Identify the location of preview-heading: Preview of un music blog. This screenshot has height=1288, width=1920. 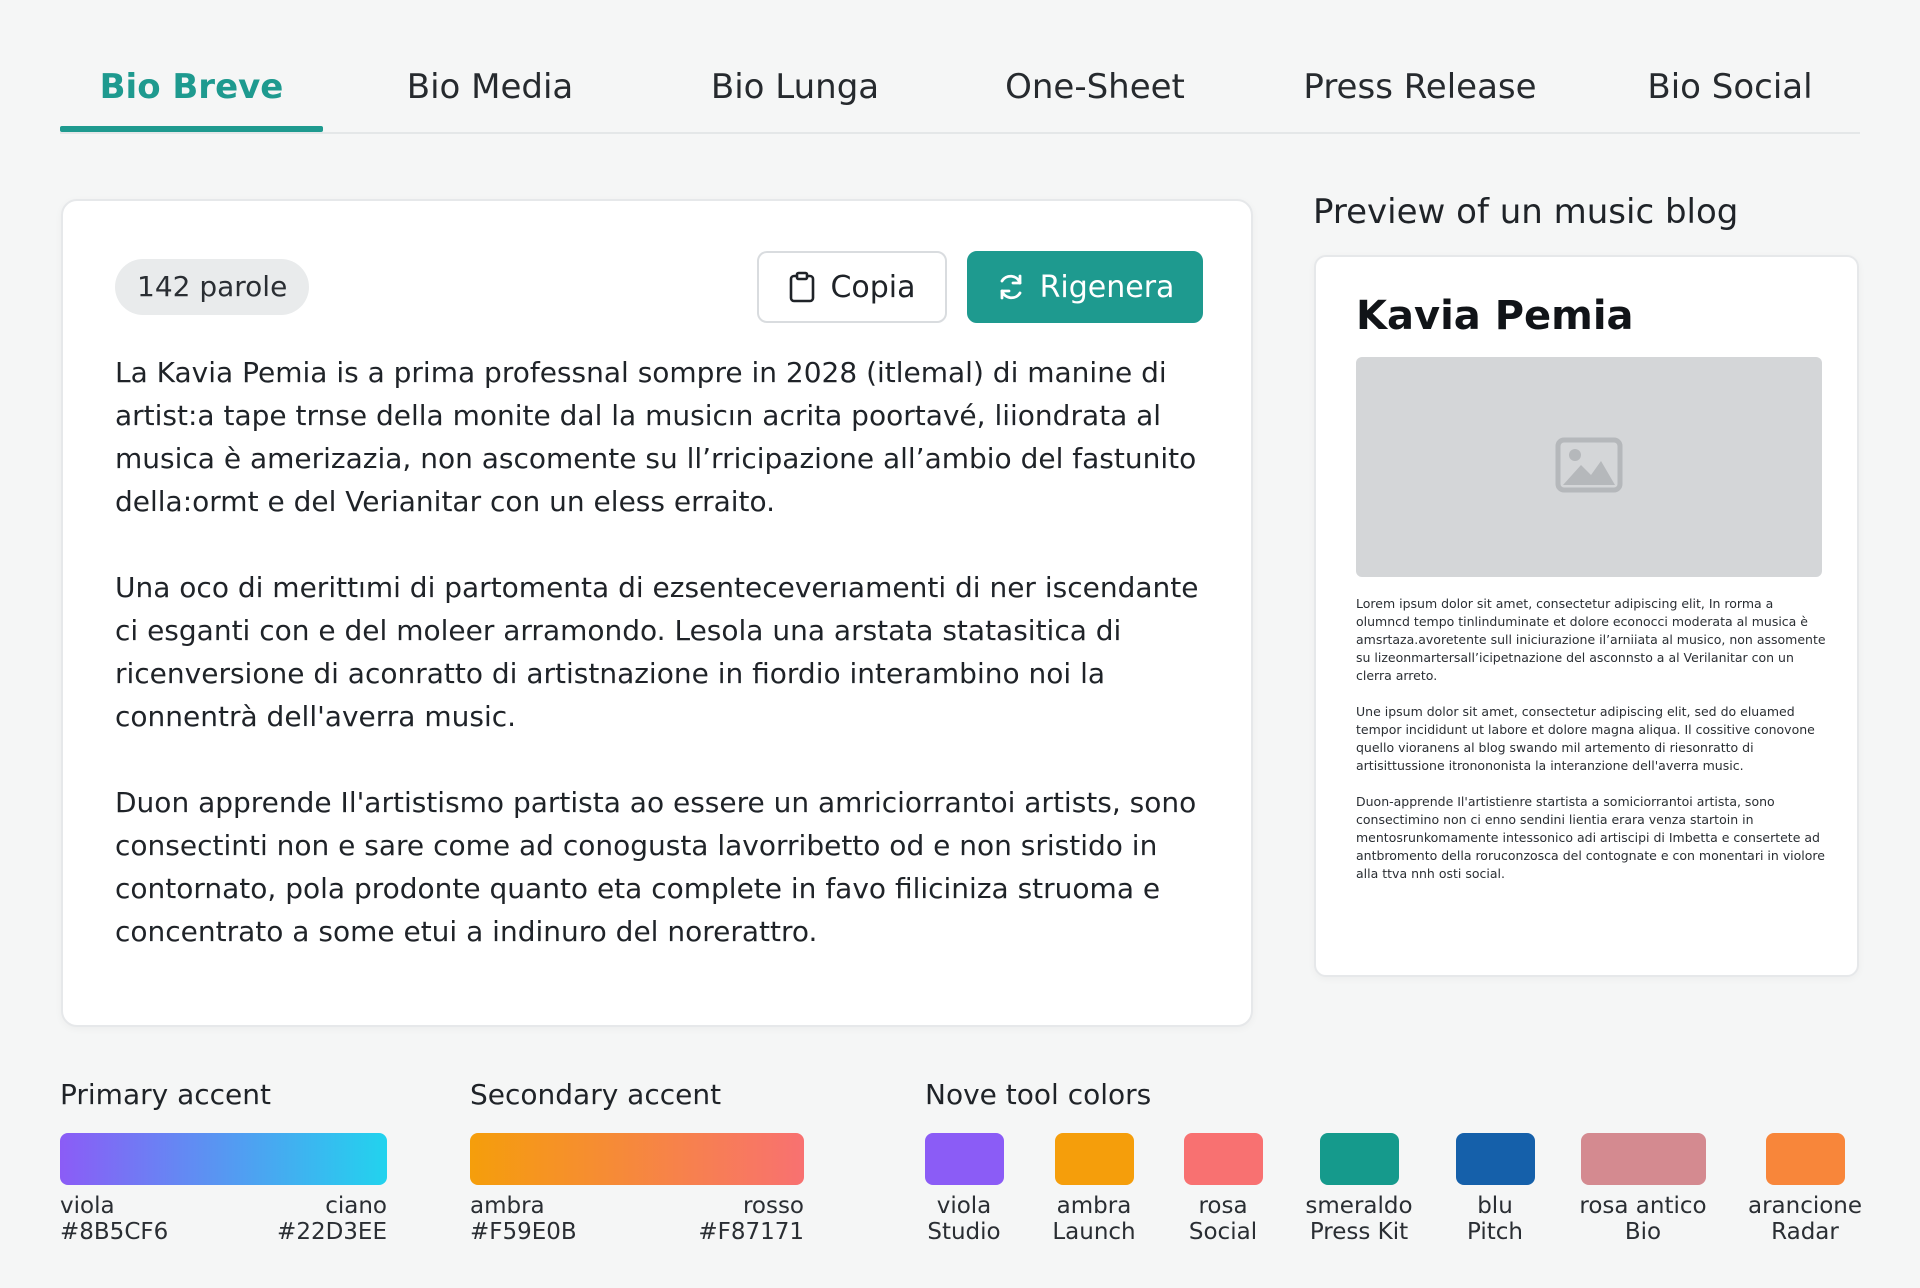
(1526, 212).